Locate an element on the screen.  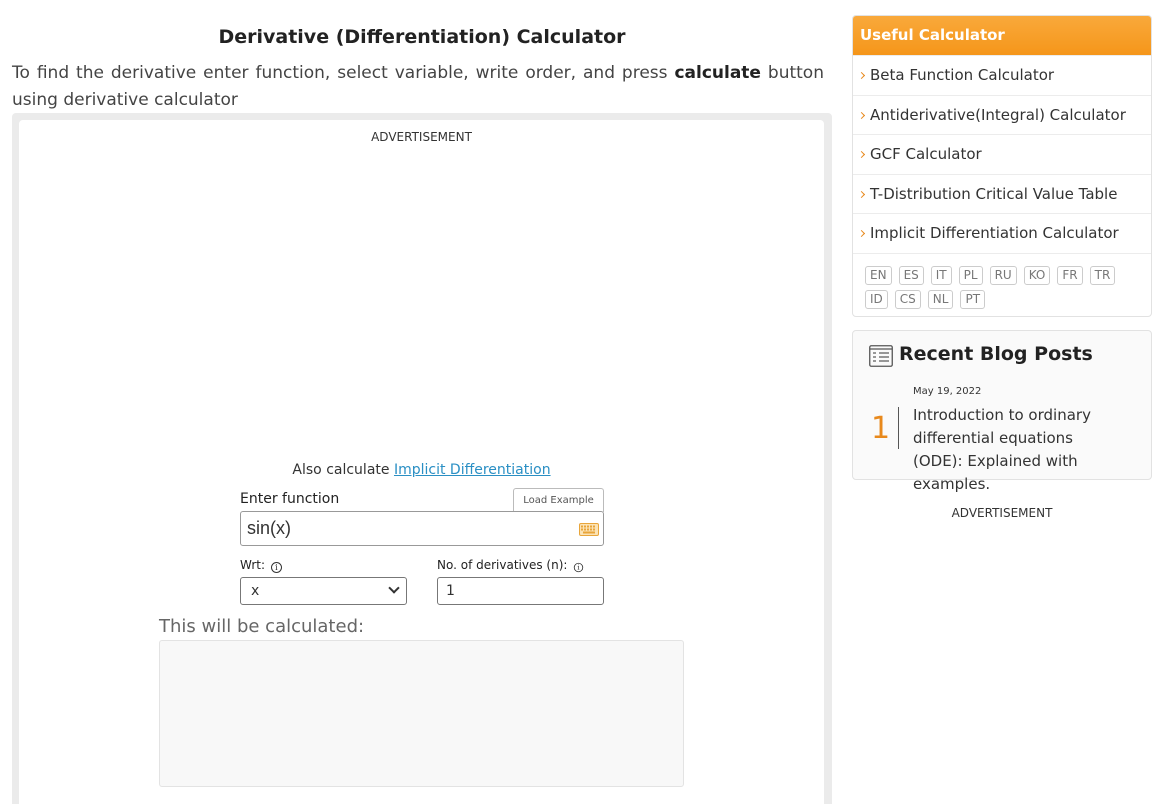
function-label: Enter function is located at coordinates (290, 499).